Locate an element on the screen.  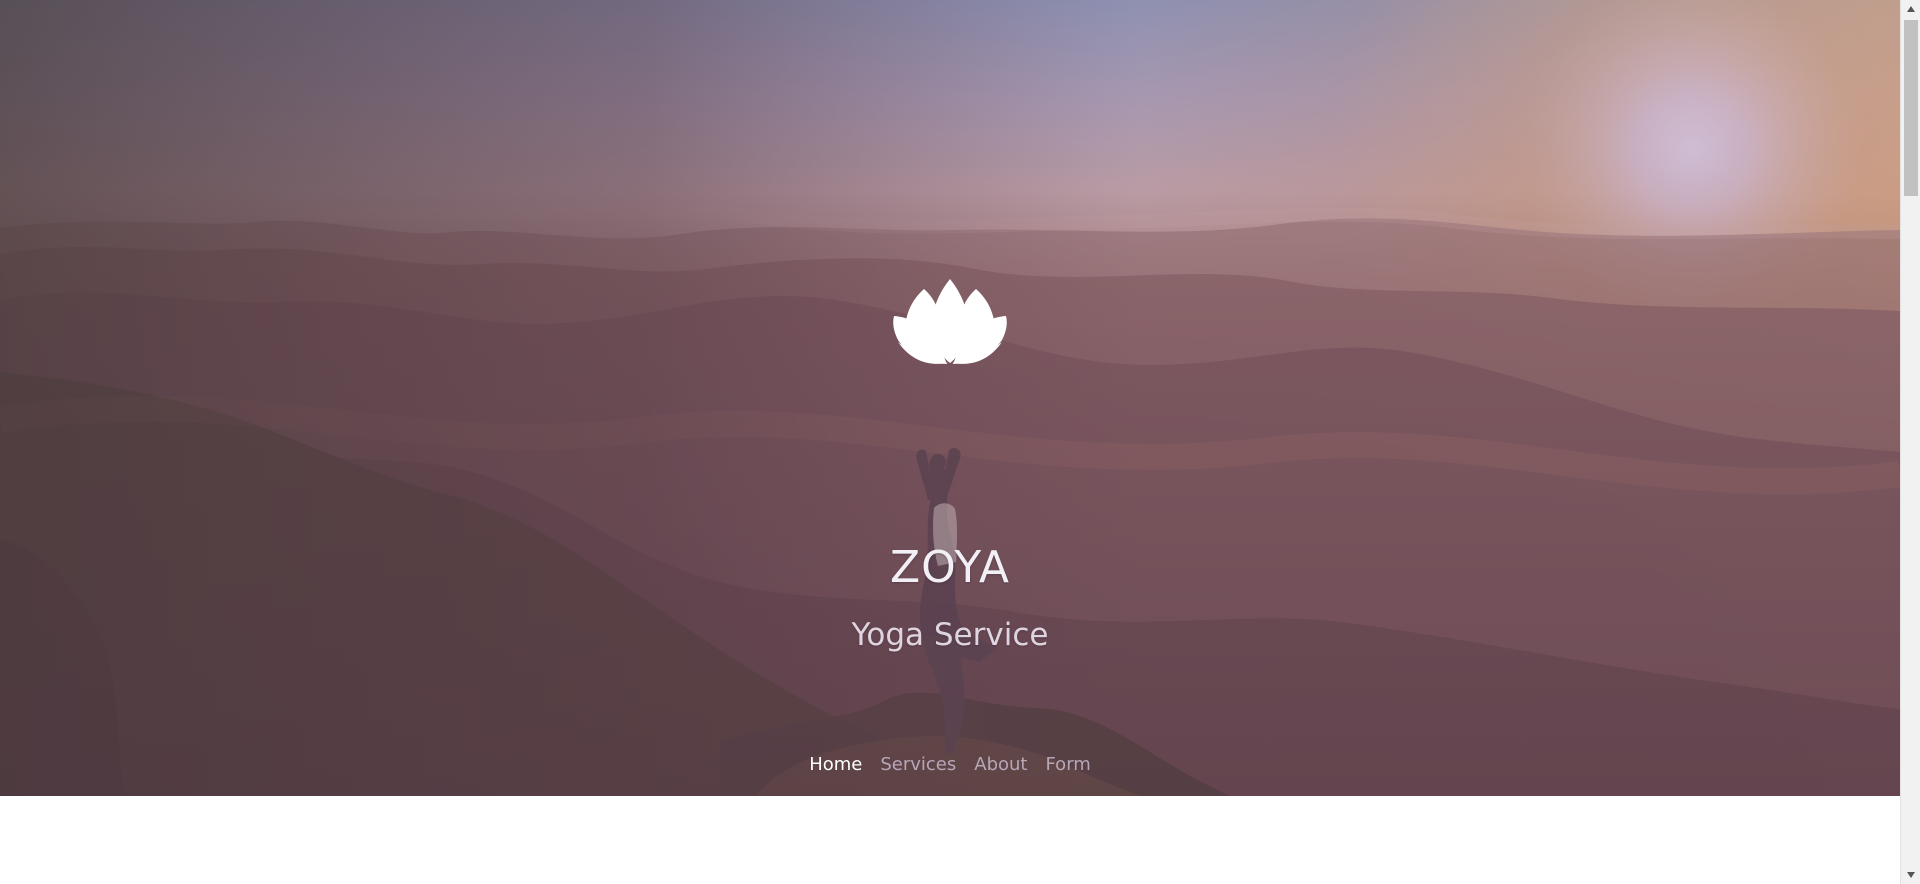
scrollbar-thumb is located at coordinates (1911, 108).